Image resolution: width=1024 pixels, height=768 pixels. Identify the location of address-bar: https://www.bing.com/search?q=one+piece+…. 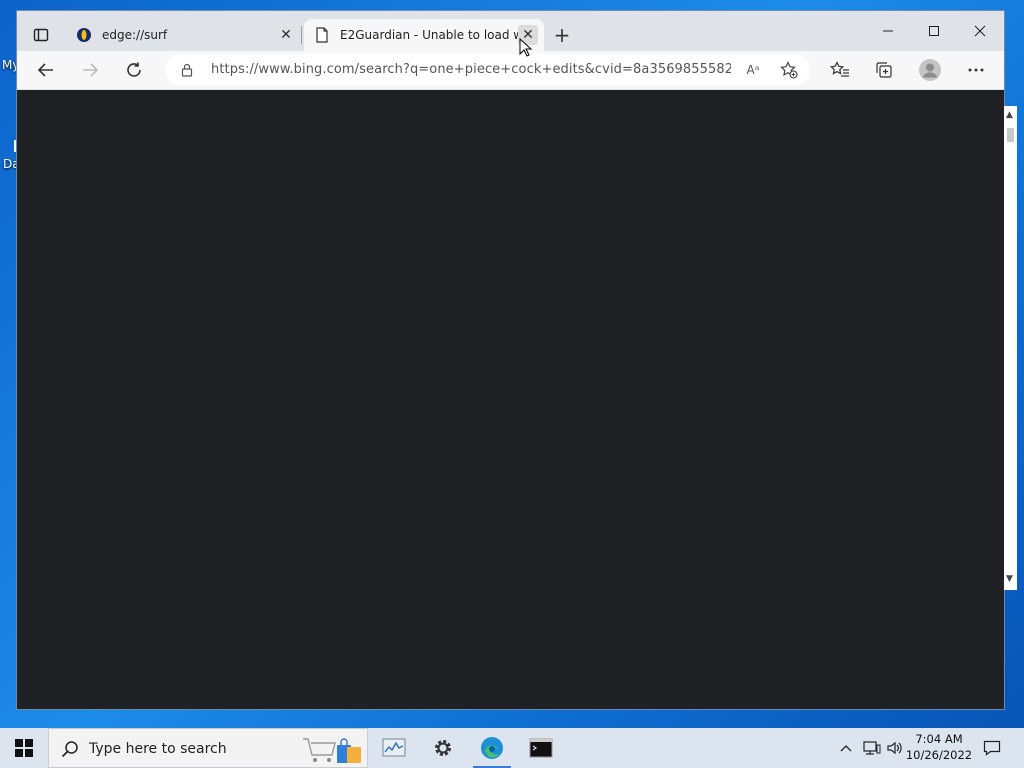
(487, 70).